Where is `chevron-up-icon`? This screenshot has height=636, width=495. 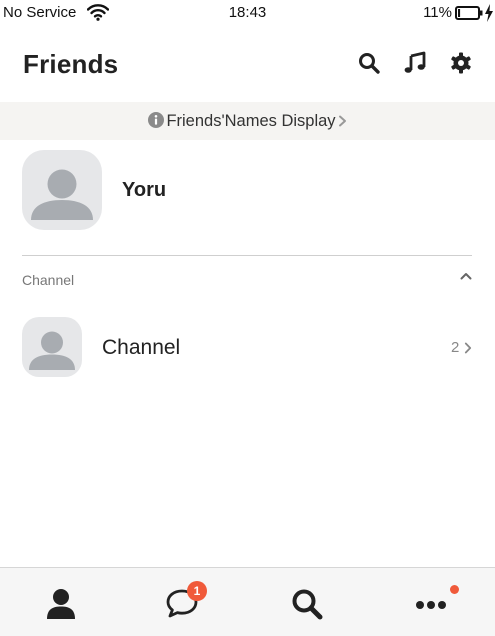 chevron-up-icon is located at coordinates (466, 276).